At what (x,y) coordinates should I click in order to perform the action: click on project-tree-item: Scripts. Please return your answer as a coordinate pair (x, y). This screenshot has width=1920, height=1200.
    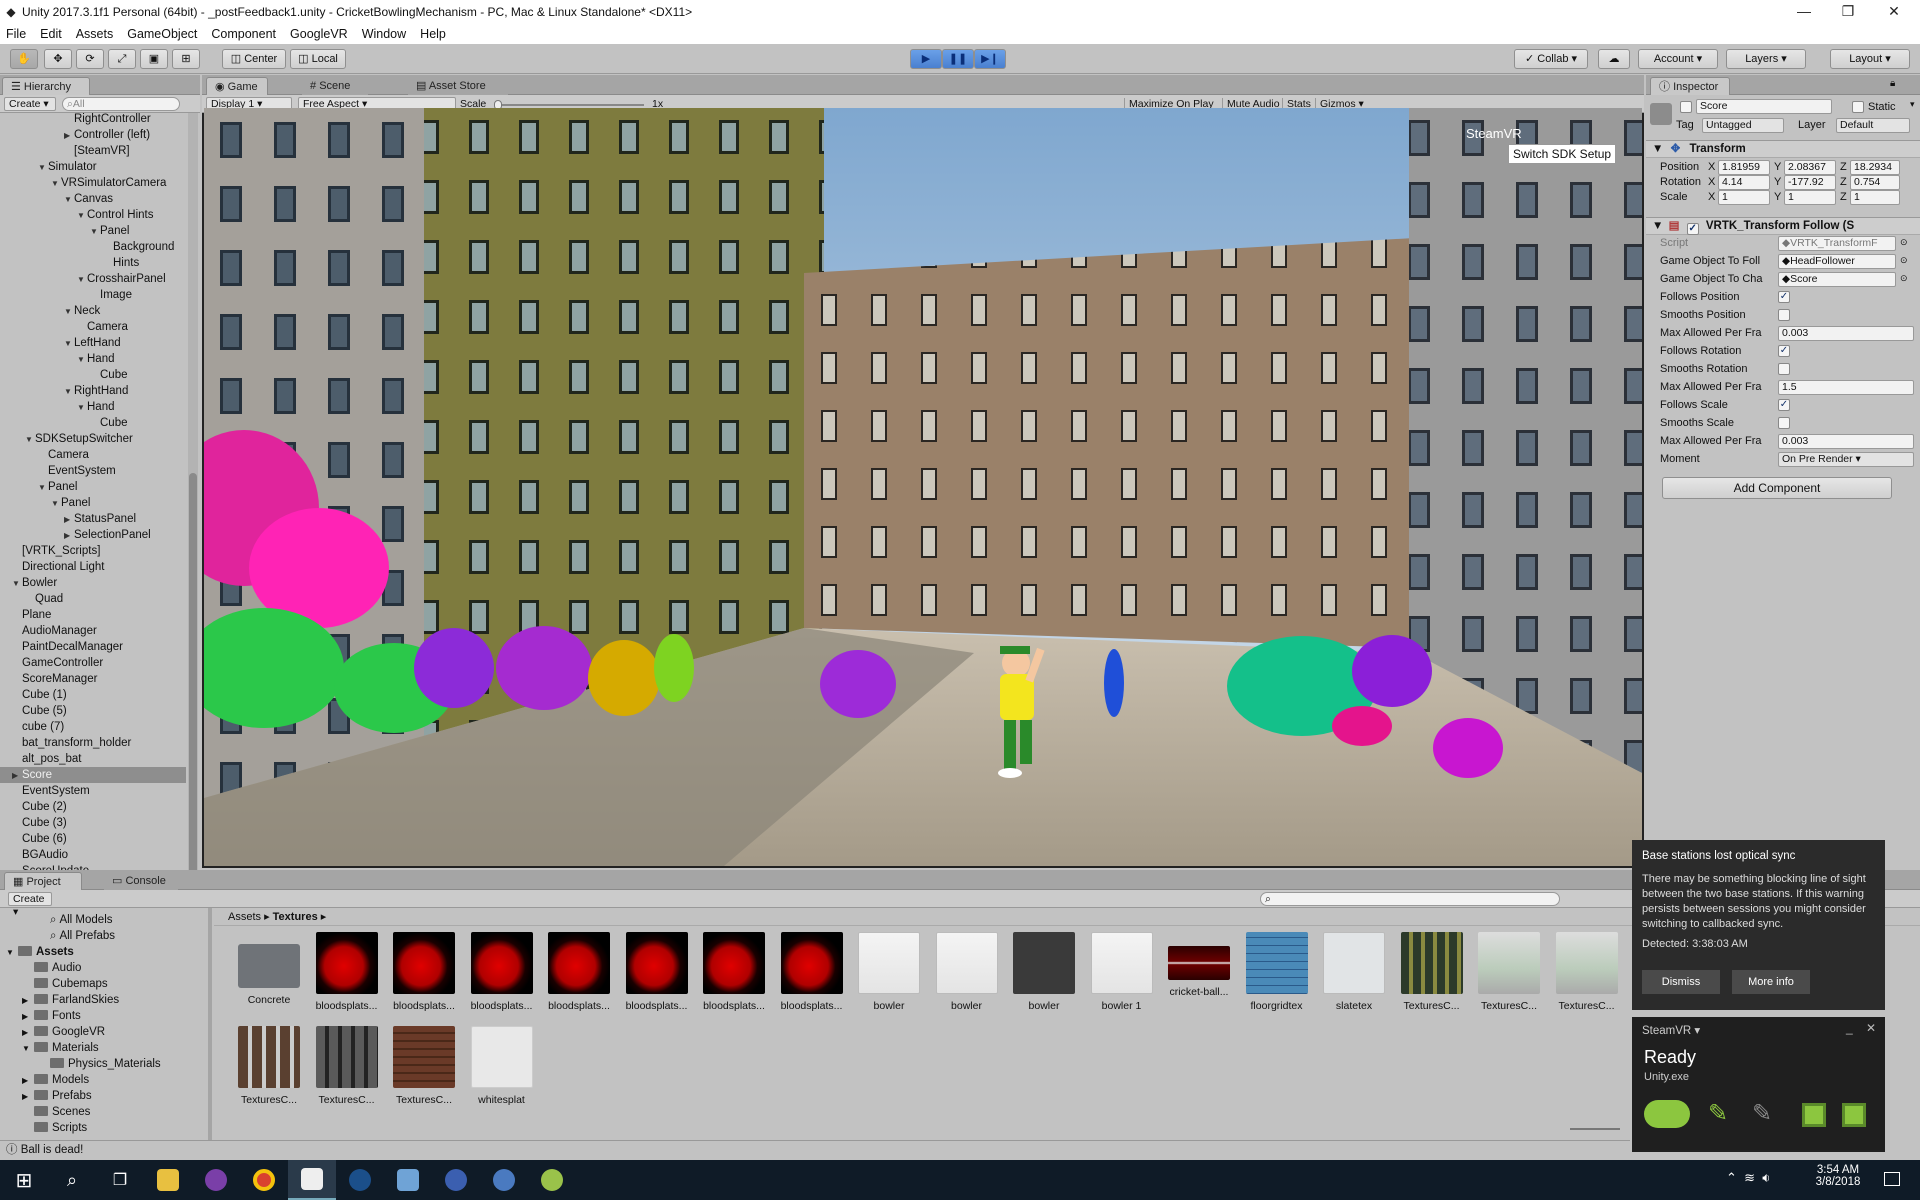
    Looking at the image, I should click on (54, 1128).